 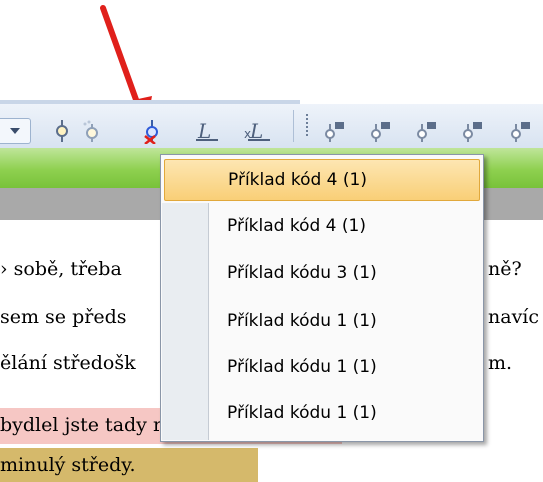 I want to click on remove-bookmark-icon, so click(x=152, y=132).